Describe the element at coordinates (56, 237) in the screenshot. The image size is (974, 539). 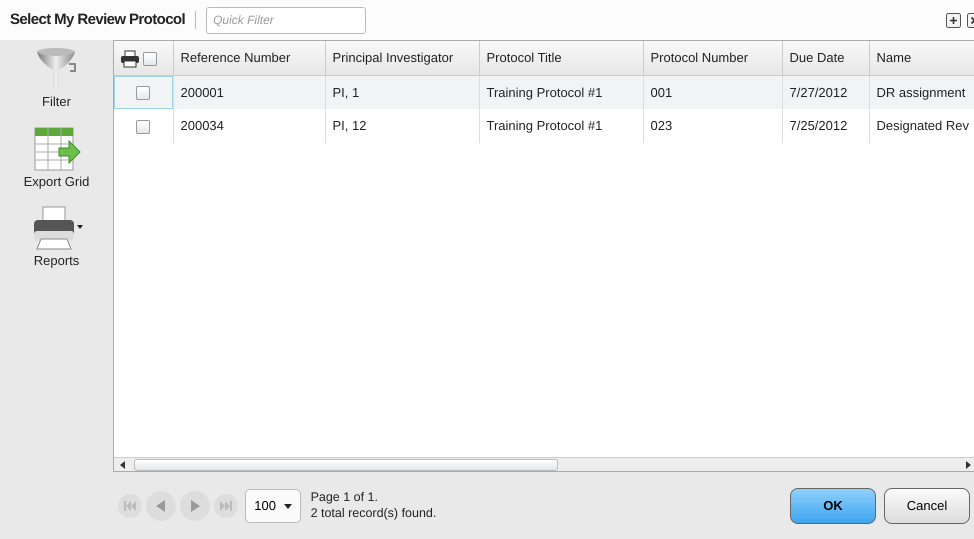
I see `toolbar-button: Reports` at that location.